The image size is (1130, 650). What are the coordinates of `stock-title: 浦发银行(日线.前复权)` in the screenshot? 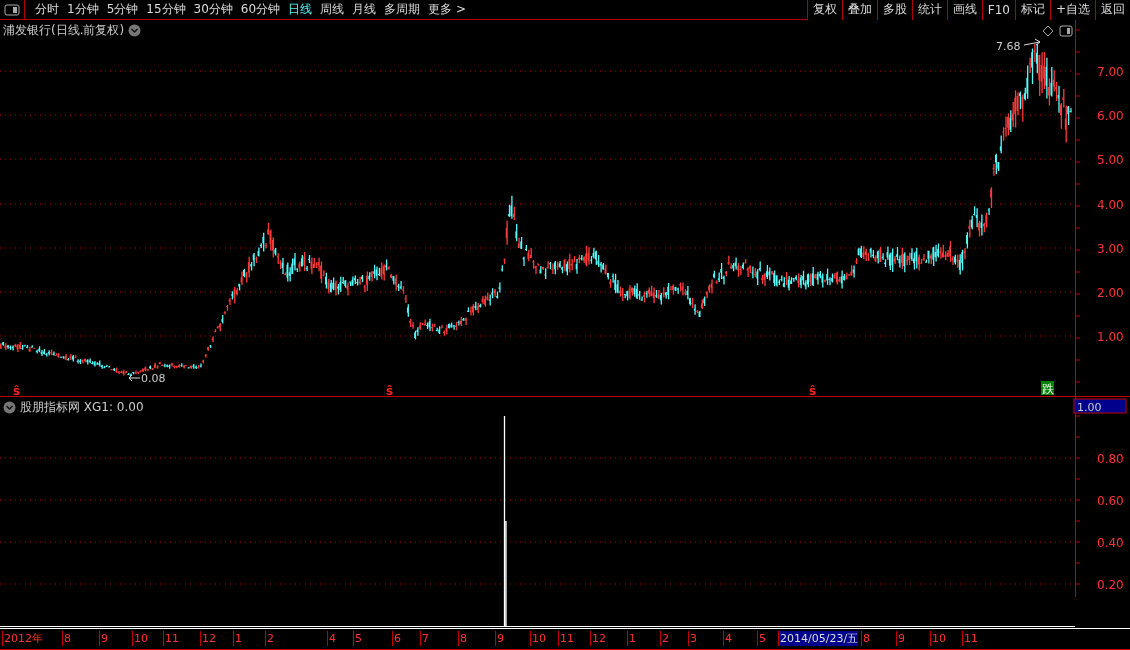 It's located at (64, 30).